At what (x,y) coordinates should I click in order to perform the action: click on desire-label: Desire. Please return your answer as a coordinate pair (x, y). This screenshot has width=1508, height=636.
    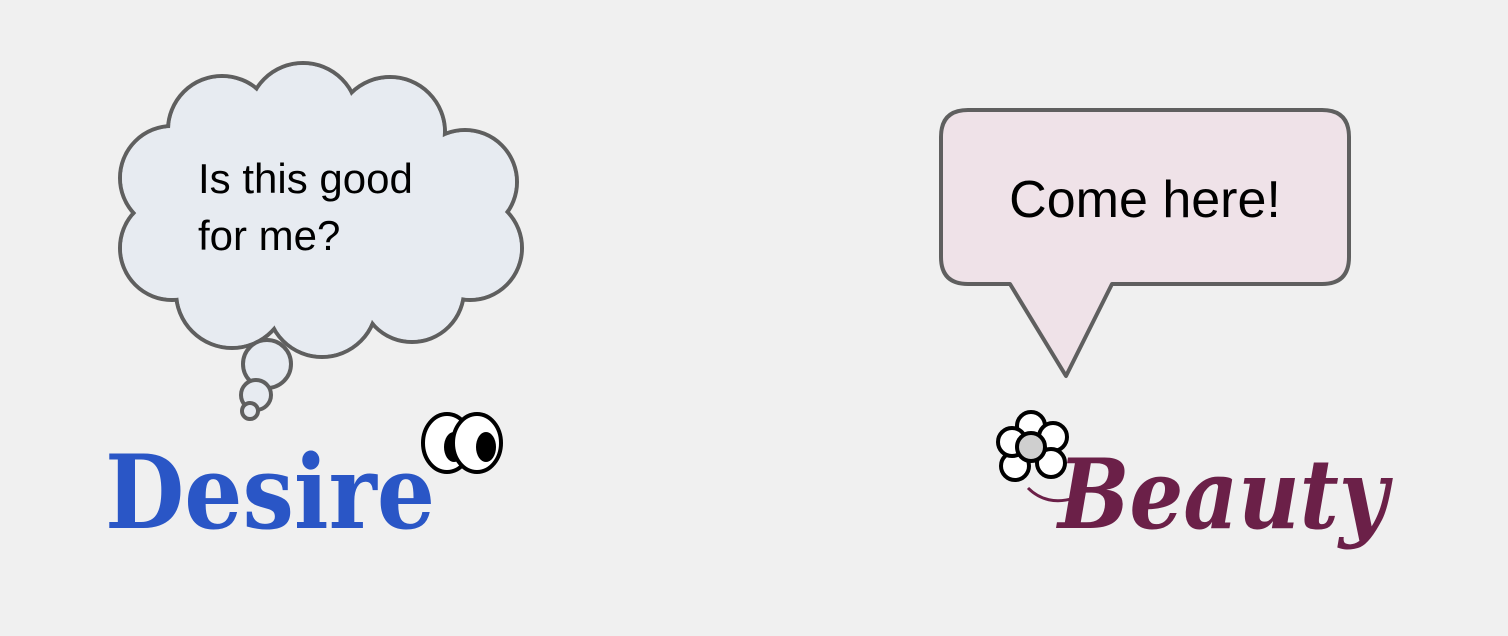
    Looking at the image, I should click on (270, 493).